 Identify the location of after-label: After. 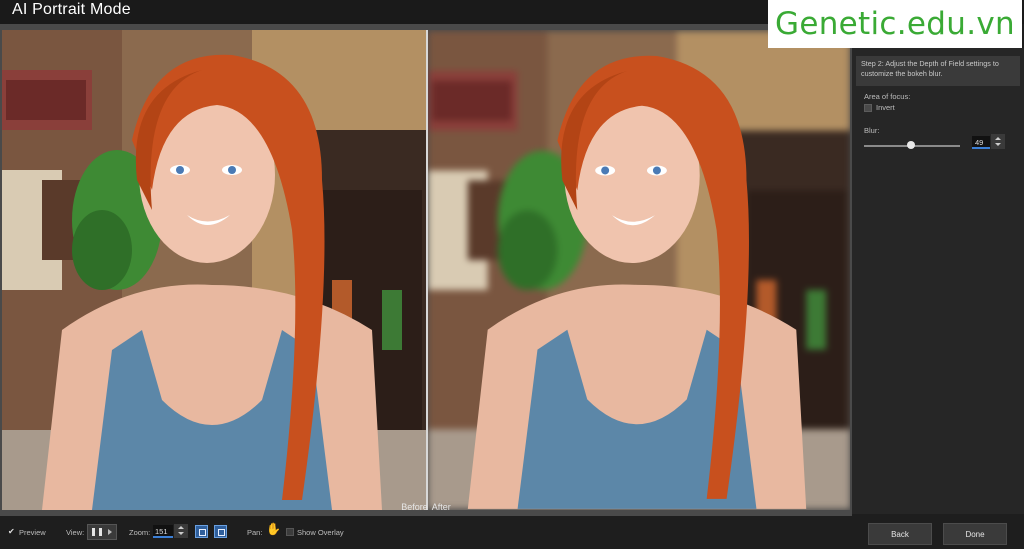
(441, 507).